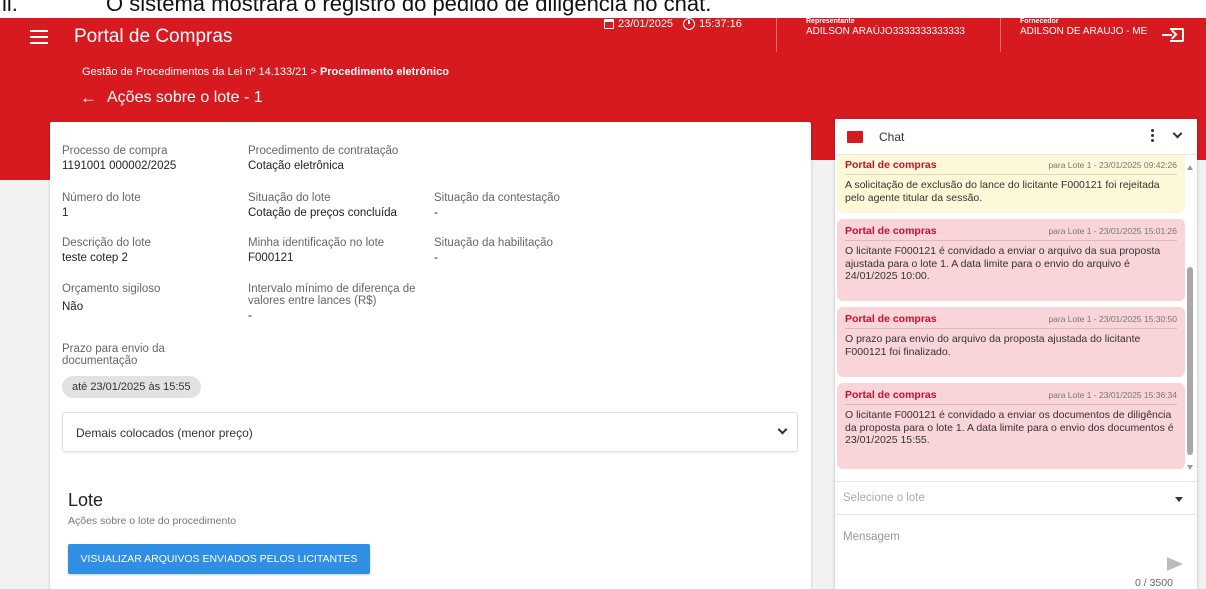  What do you see at coordinates (296, 166) in the screenshot?
I see `field-value: Cotação eletrônica` at bounding box center [296, 166].